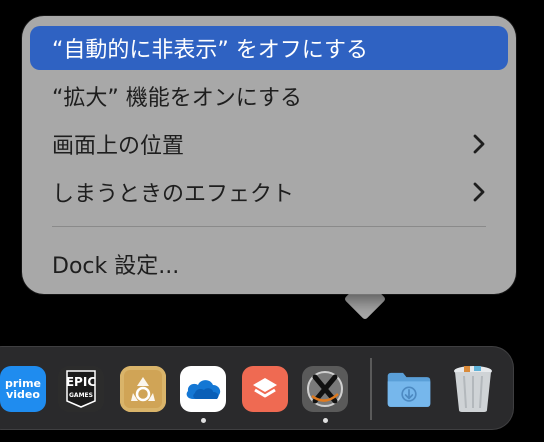  What do you see at coordinates (173, 194) in the screenshot?
I see `menu-item-label: しまうときのエフェクト` at bounding box center [173, 194].